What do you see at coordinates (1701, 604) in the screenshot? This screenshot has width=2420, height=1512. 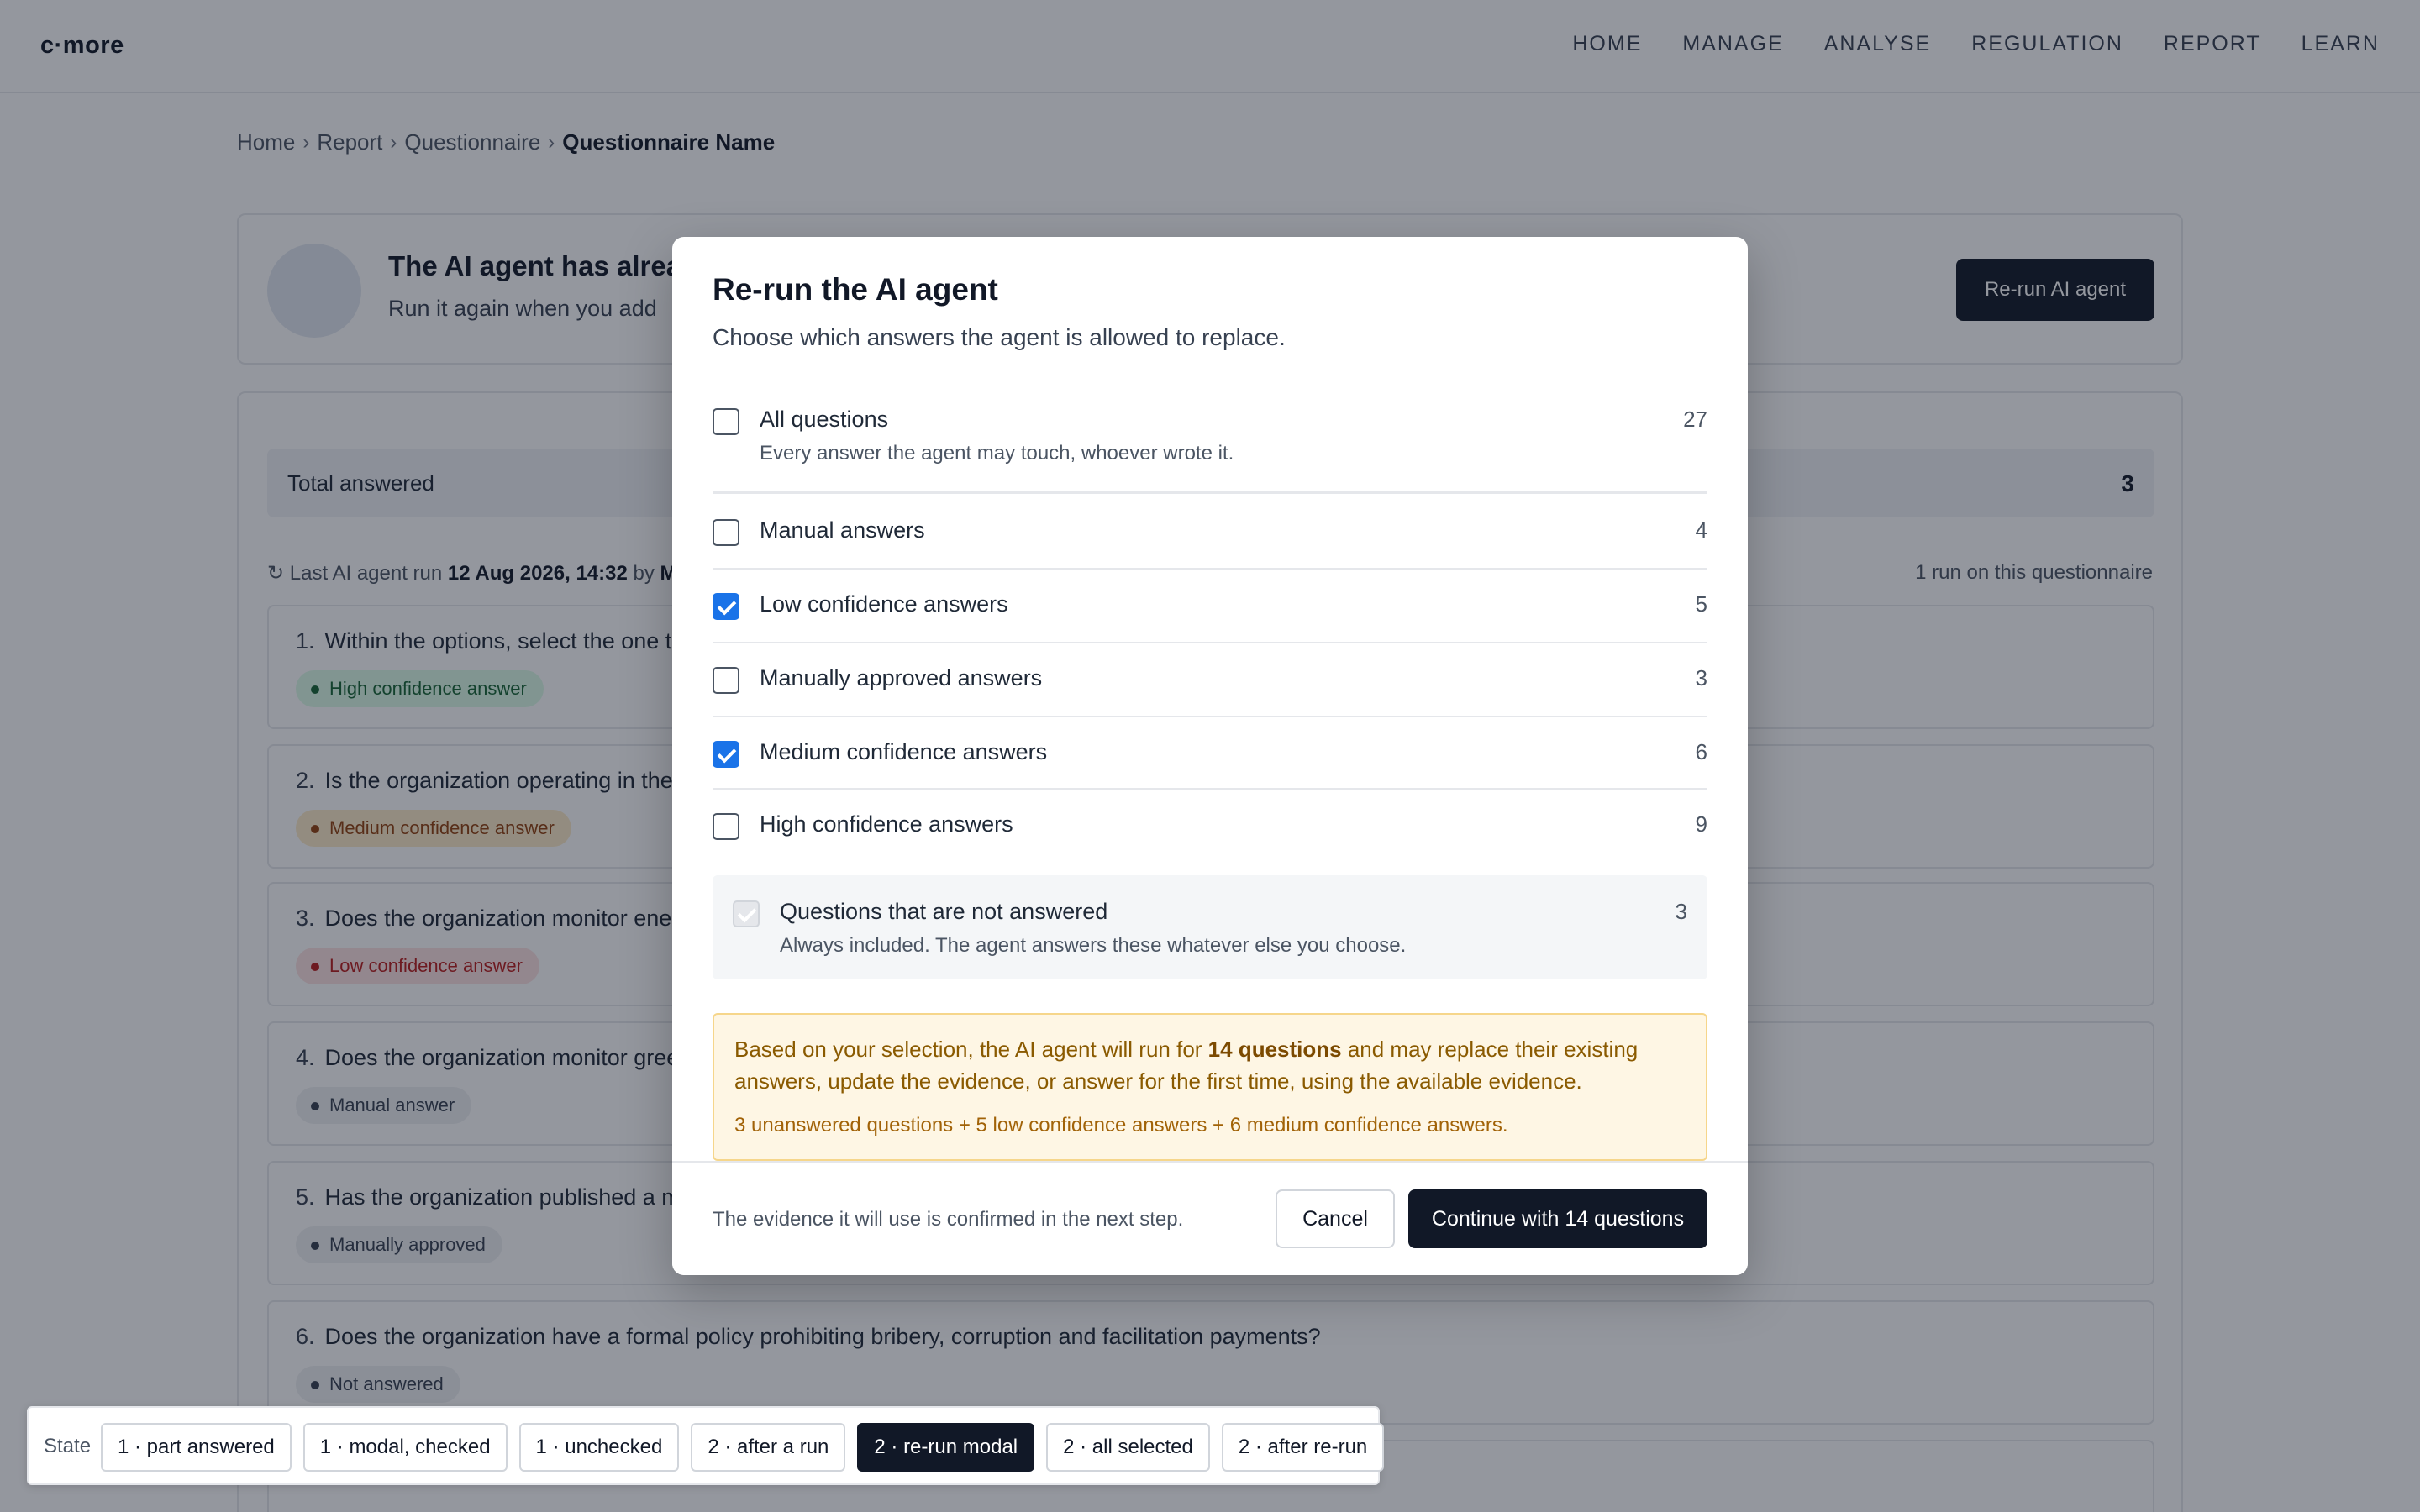 I see `option-count: 5` at bounding box center [1701, 604].